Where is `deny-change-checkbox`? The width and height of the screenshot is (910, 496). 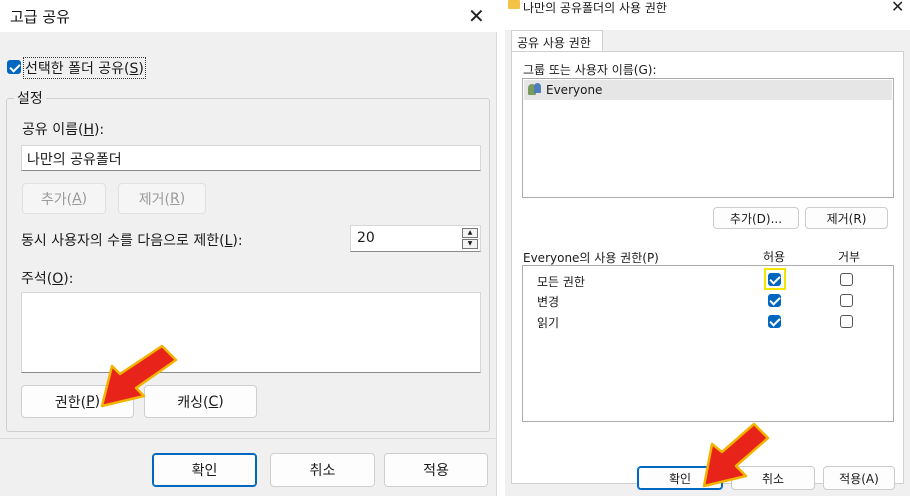
deny-change-checkbox is located at coordinates (846, 300).